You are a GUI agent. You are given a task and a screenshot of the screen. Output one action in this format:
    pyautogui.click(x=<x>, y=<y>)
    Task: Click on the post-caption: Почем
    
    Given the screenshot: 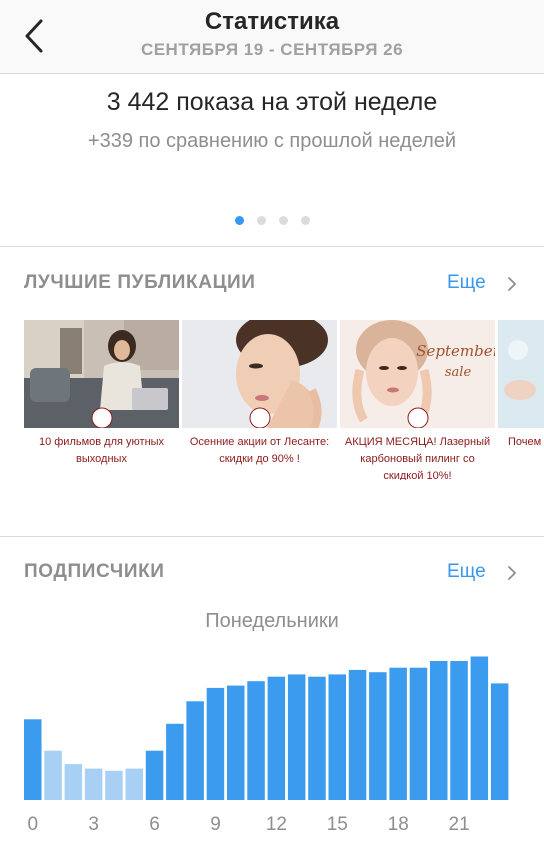 What is the action you would take?
    pyautogui.click(x=525, y=442)
    